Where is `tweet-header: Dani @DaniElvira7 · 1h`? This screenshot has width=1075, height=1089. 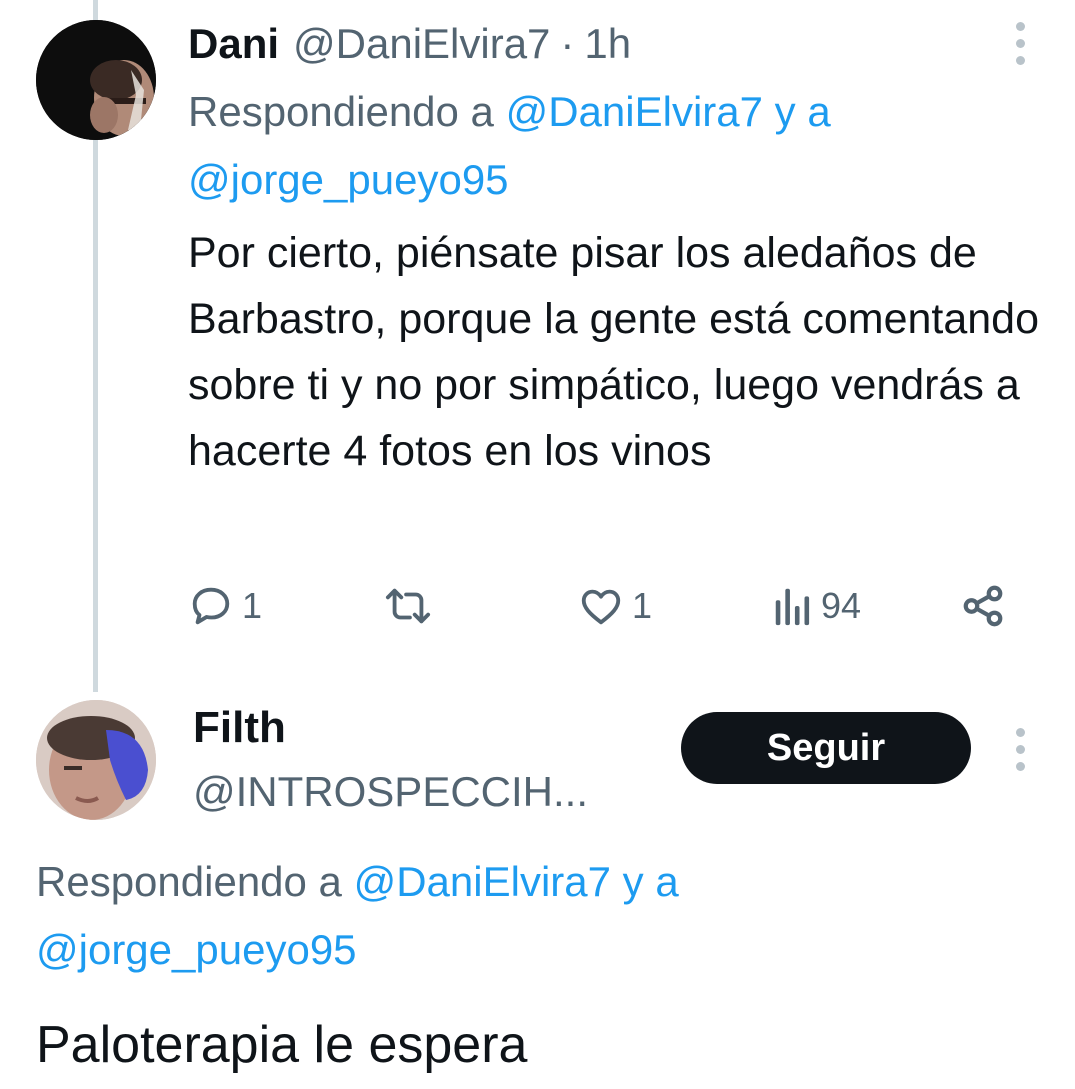 tweet-header: Dani @DaniElvira7 · 1h is located at coordinates (409, 44).